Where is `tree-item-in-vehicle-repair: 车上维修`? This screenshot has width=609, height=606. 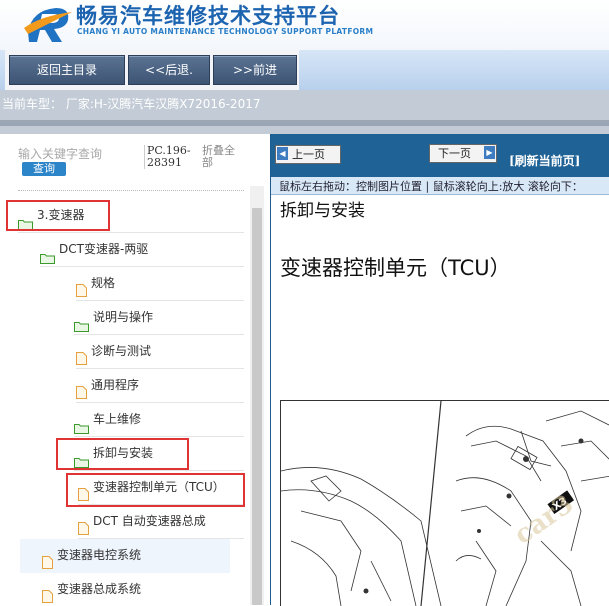 tree-item-in-vehicle-repair: 车上维修 is located at coordinates (159, 420).